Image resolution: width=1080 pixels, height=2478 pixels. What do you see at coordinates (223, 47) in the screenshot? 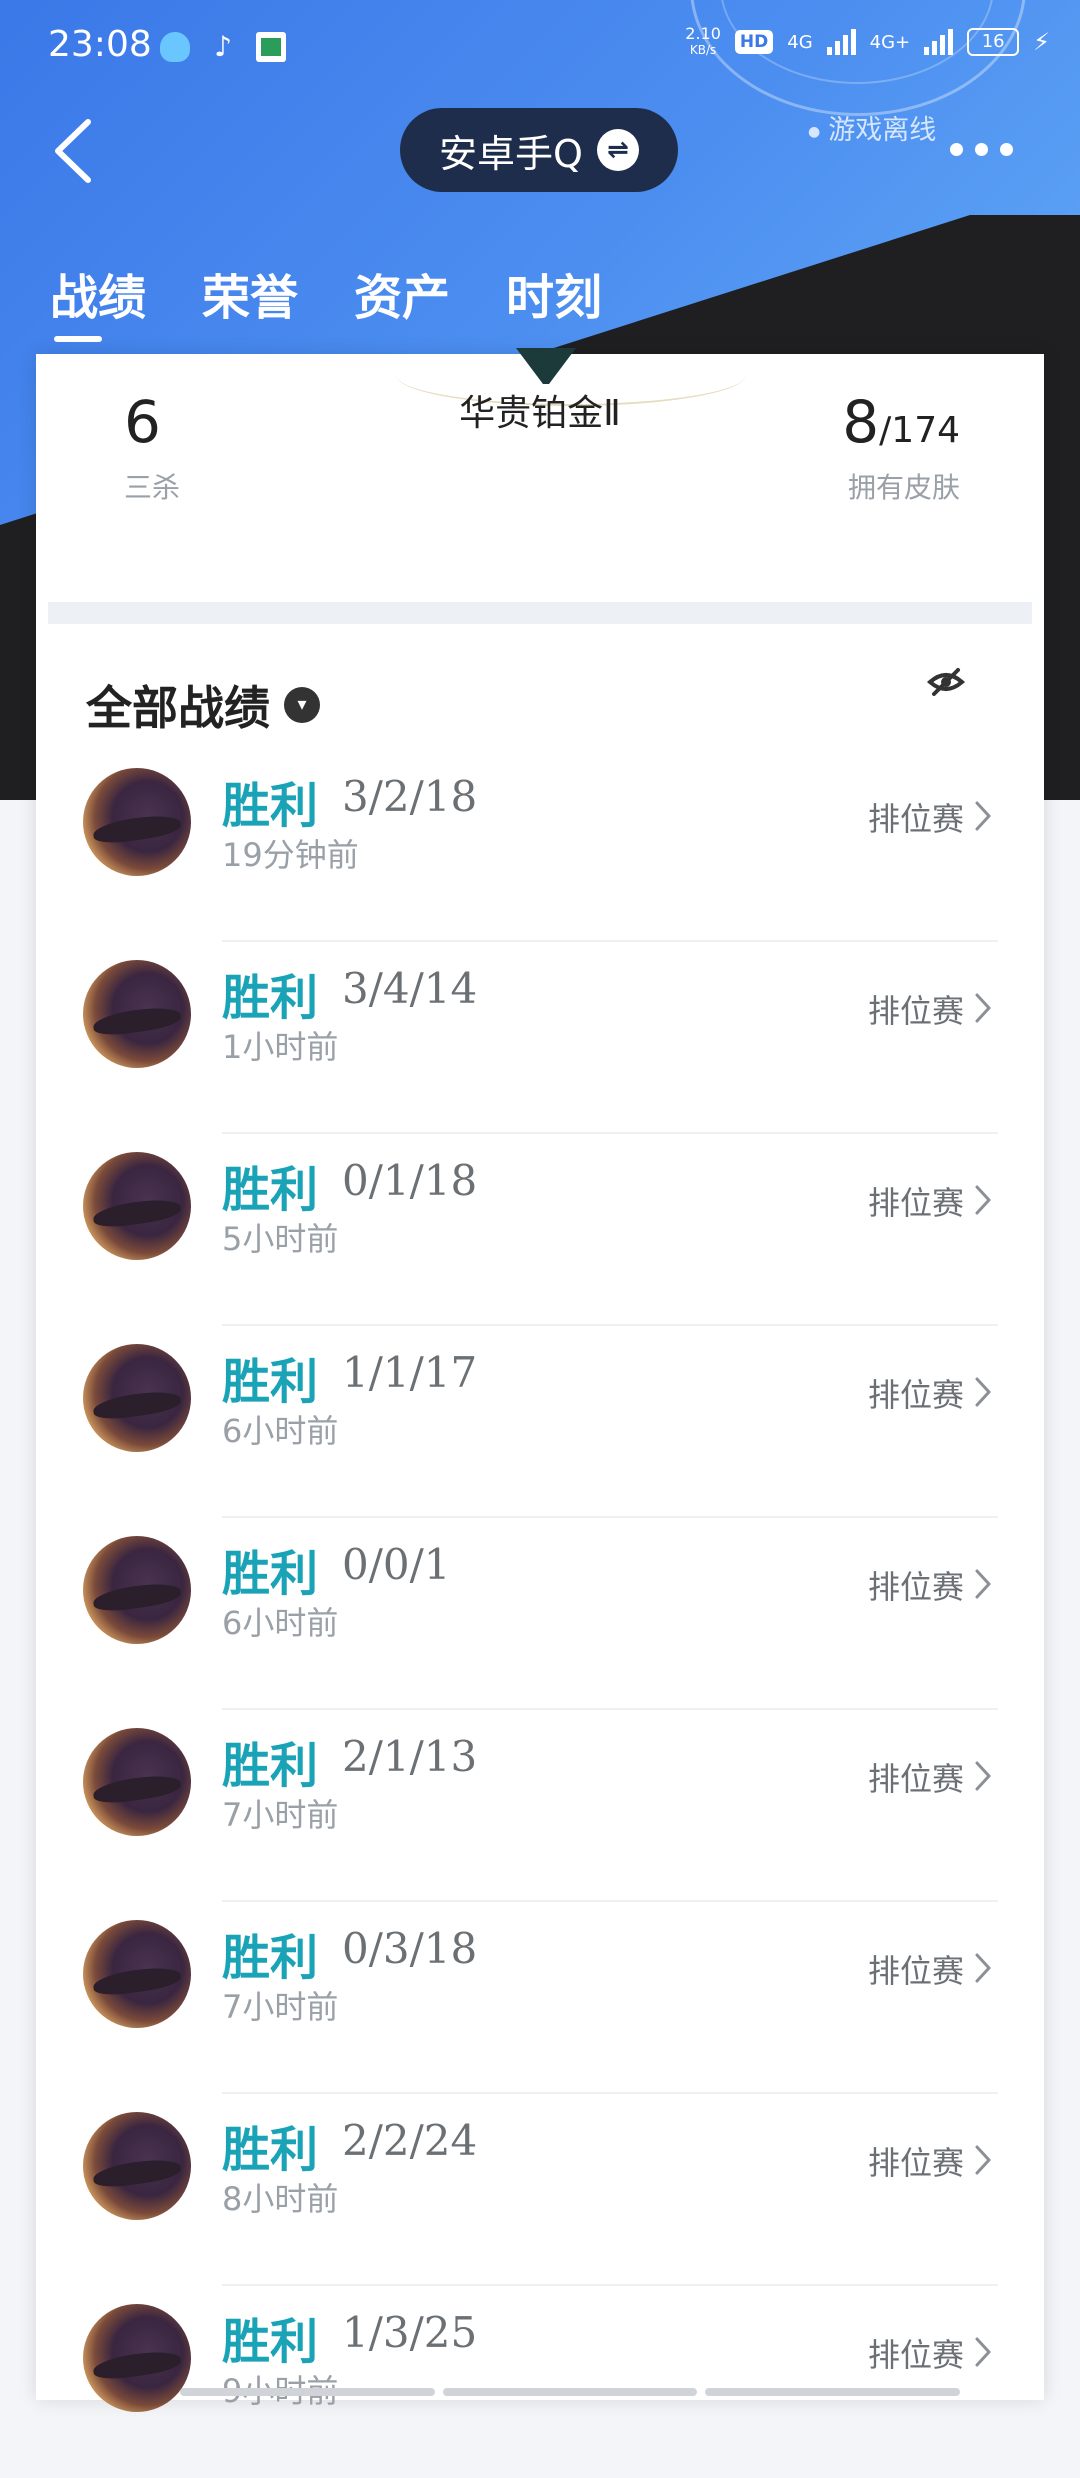
I see `status-app-icons: ♪` at bounding box center [223, 47].